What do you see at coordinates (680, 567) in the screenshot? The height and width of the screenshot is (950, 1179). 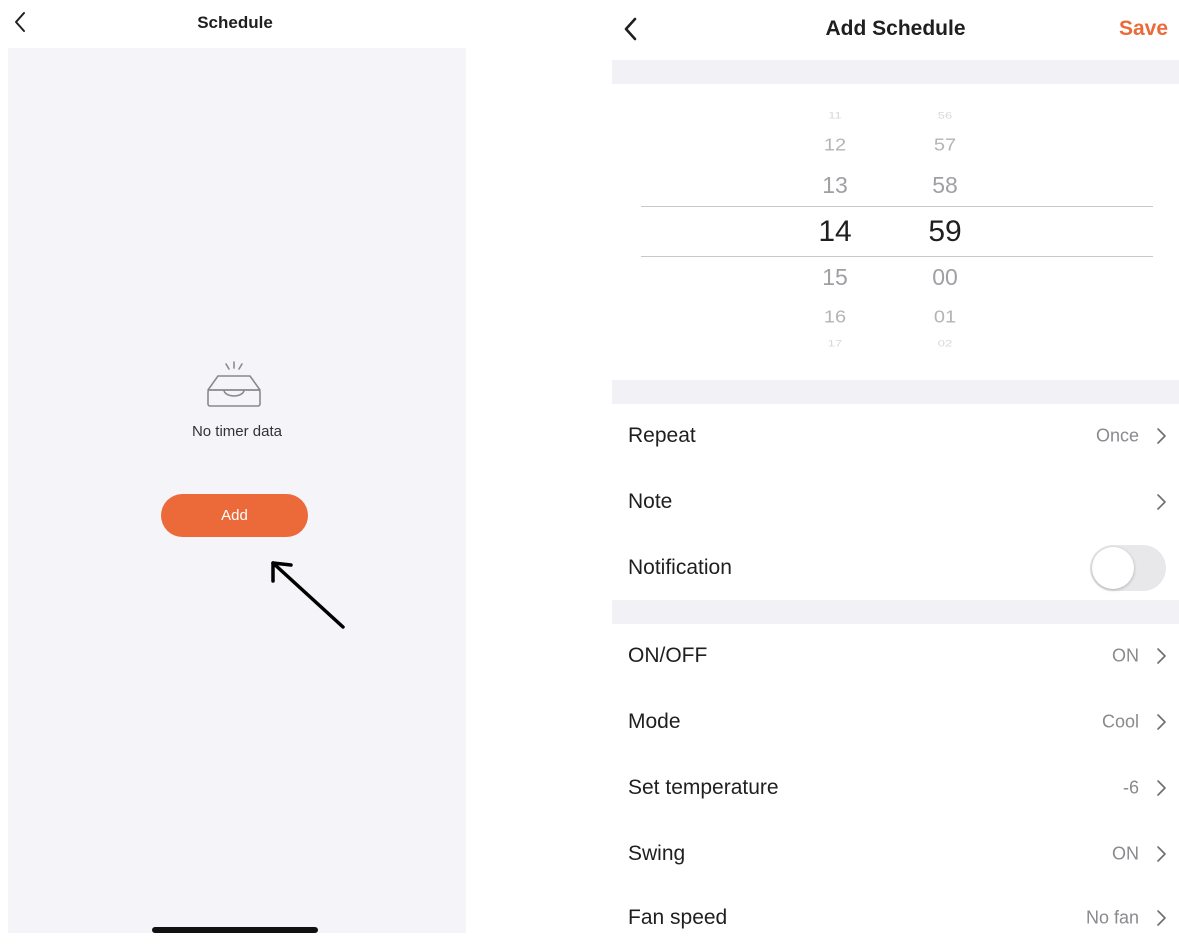 I see `row-label: Notification` at bounding box center [680, 567].